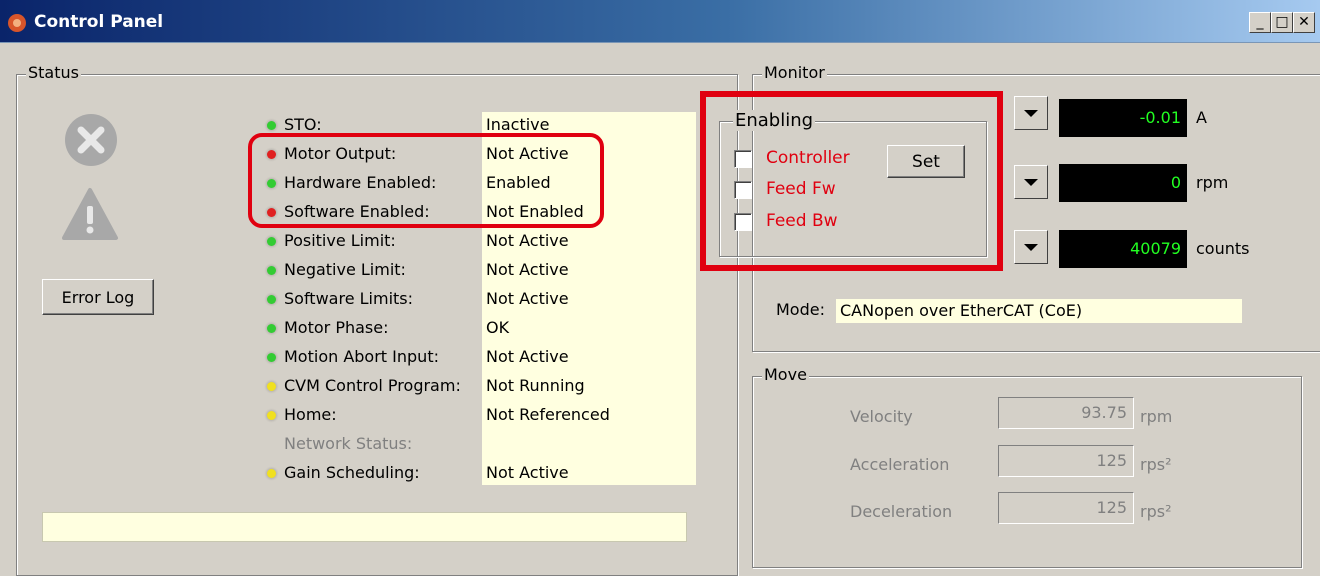  Describe the element at coordinates (743, 222) in the screenshot. I see `feed-bw-checkbox` at that location.